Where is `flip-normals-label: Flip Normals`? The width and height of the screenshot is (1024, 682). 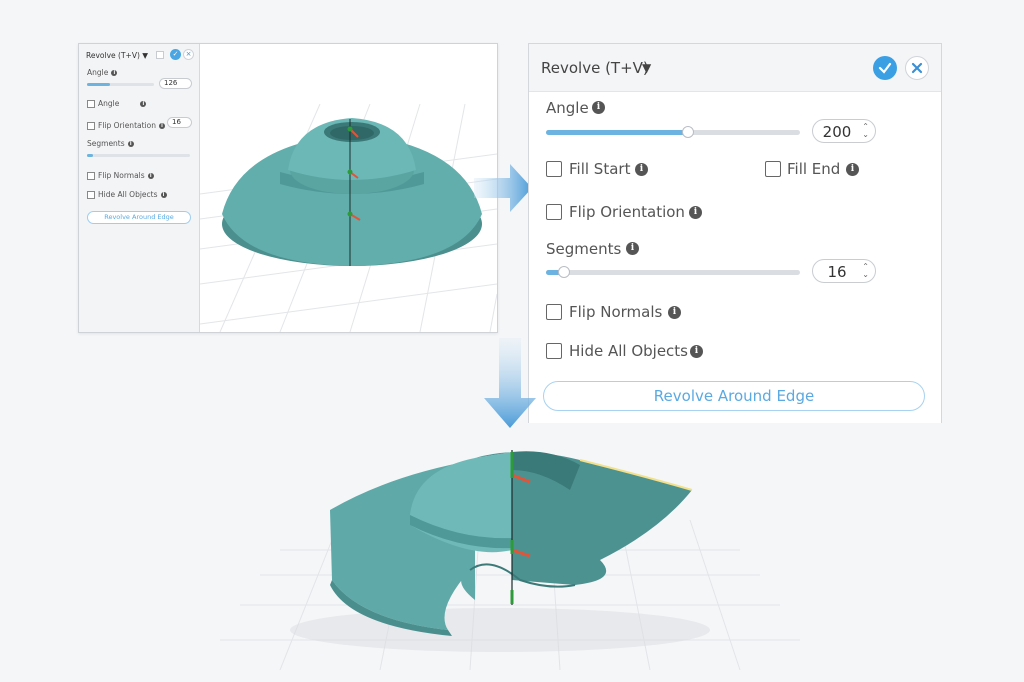 flip-normals-label: Flip Normals is located at coordinates (616, 312).